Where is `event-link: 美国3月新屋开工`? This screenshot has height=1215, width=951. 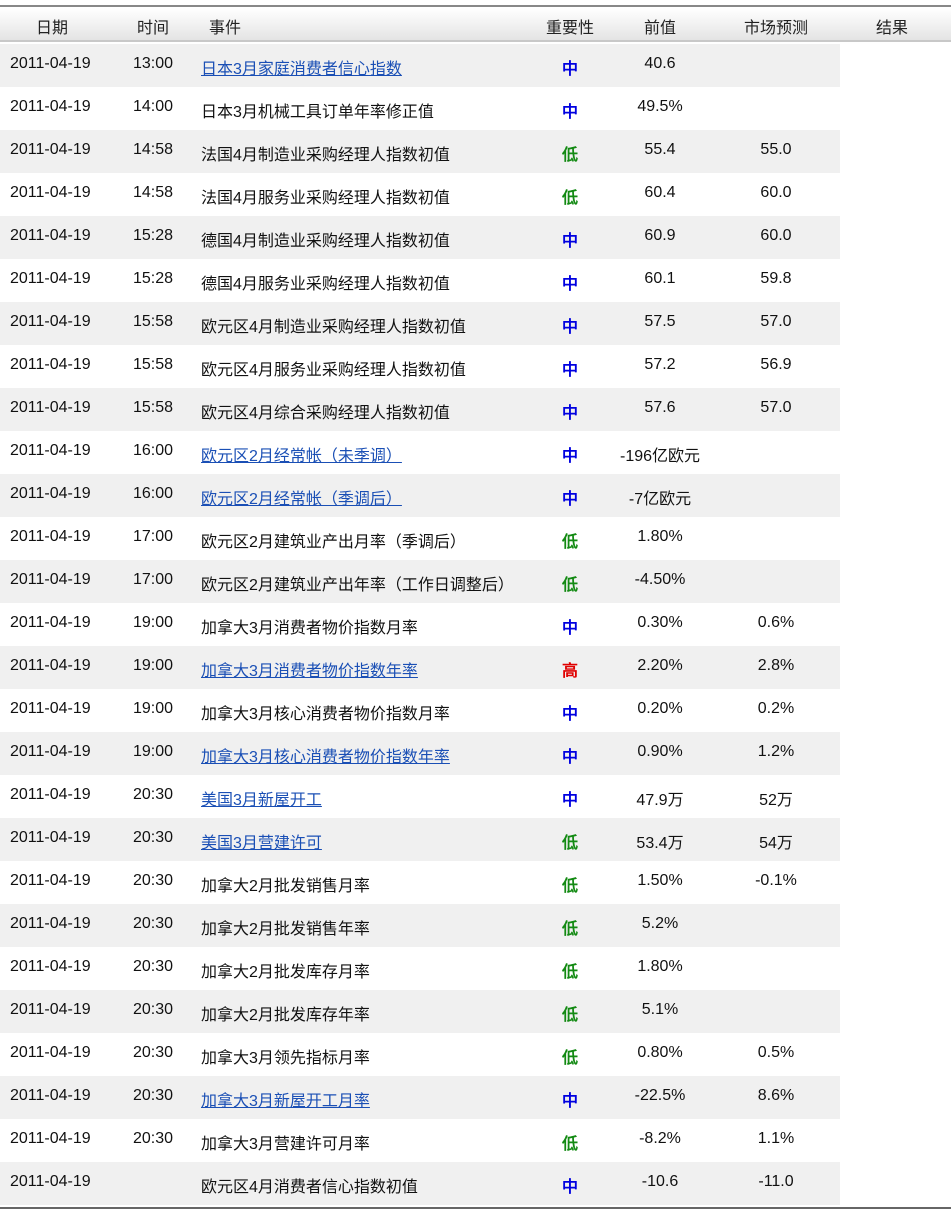 event-link: 美国3月新屋开工 is located at coordinates (261, 798).